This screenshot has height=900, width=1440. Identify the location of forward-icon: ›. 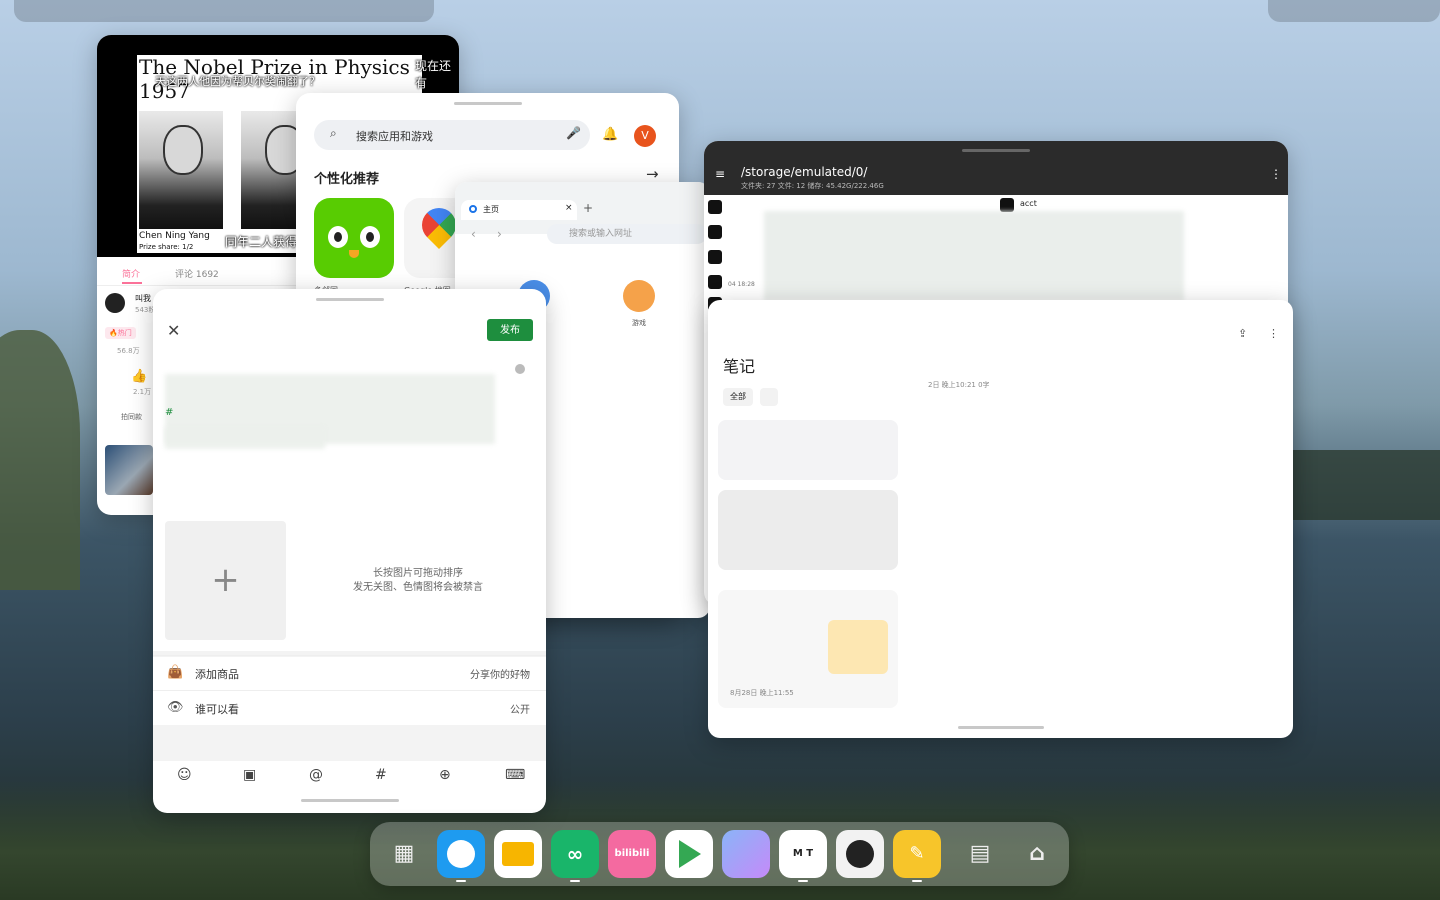
(499, 234).